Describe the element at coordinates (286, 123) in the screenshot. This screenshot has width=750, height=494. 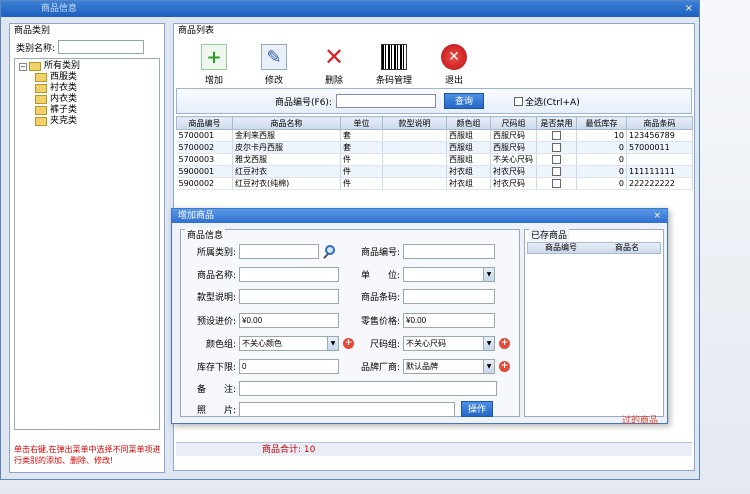
I see `column-header: 商品名称` at that location.